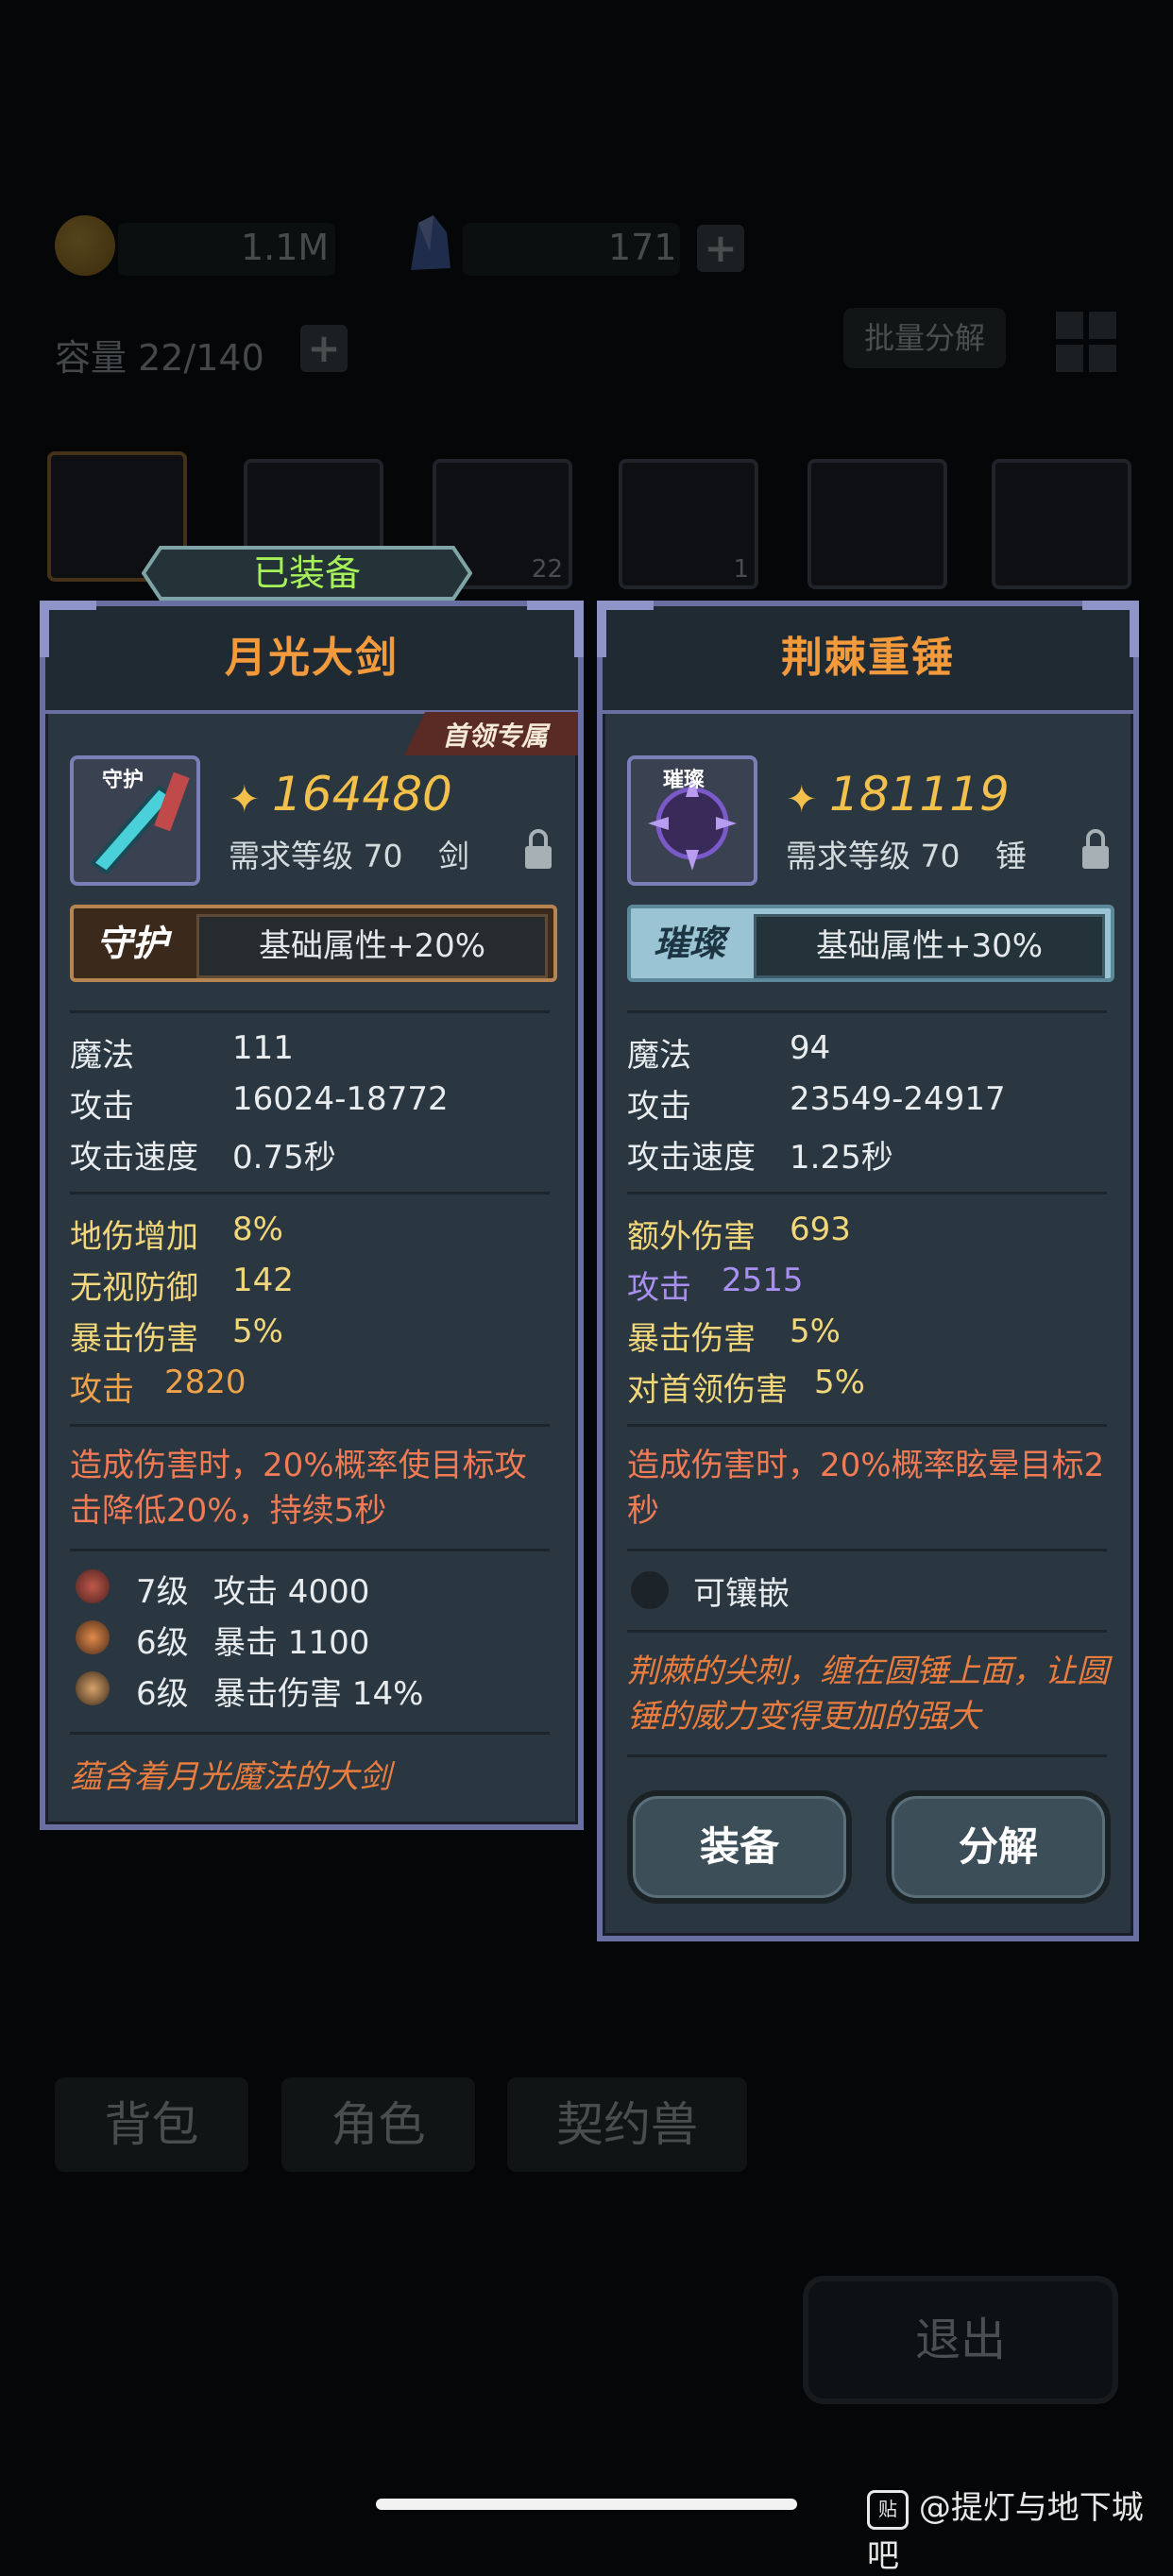 The image size is (1173, 2576). Describe the element at coordinates (298, 1488) in the screenshot. I see `effect-text: 造成伤害时，20%概率使目标攻击降低20%，持续5秒` at that location.